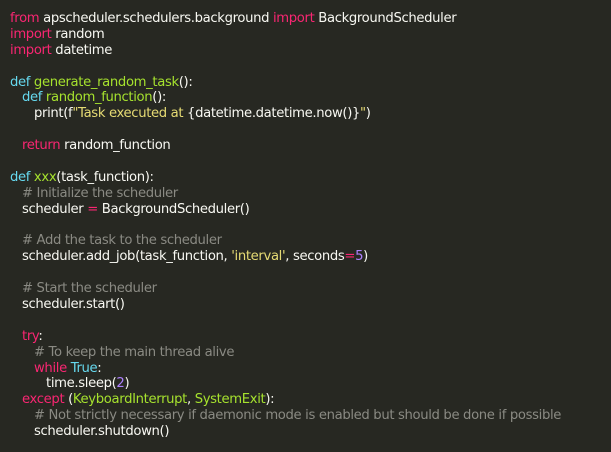 This screenshot has width=611, height=452. Describe the element at coordinates (310, 432) in the screenshot. I see `code-line: scheduler.shutdown()` at that location.